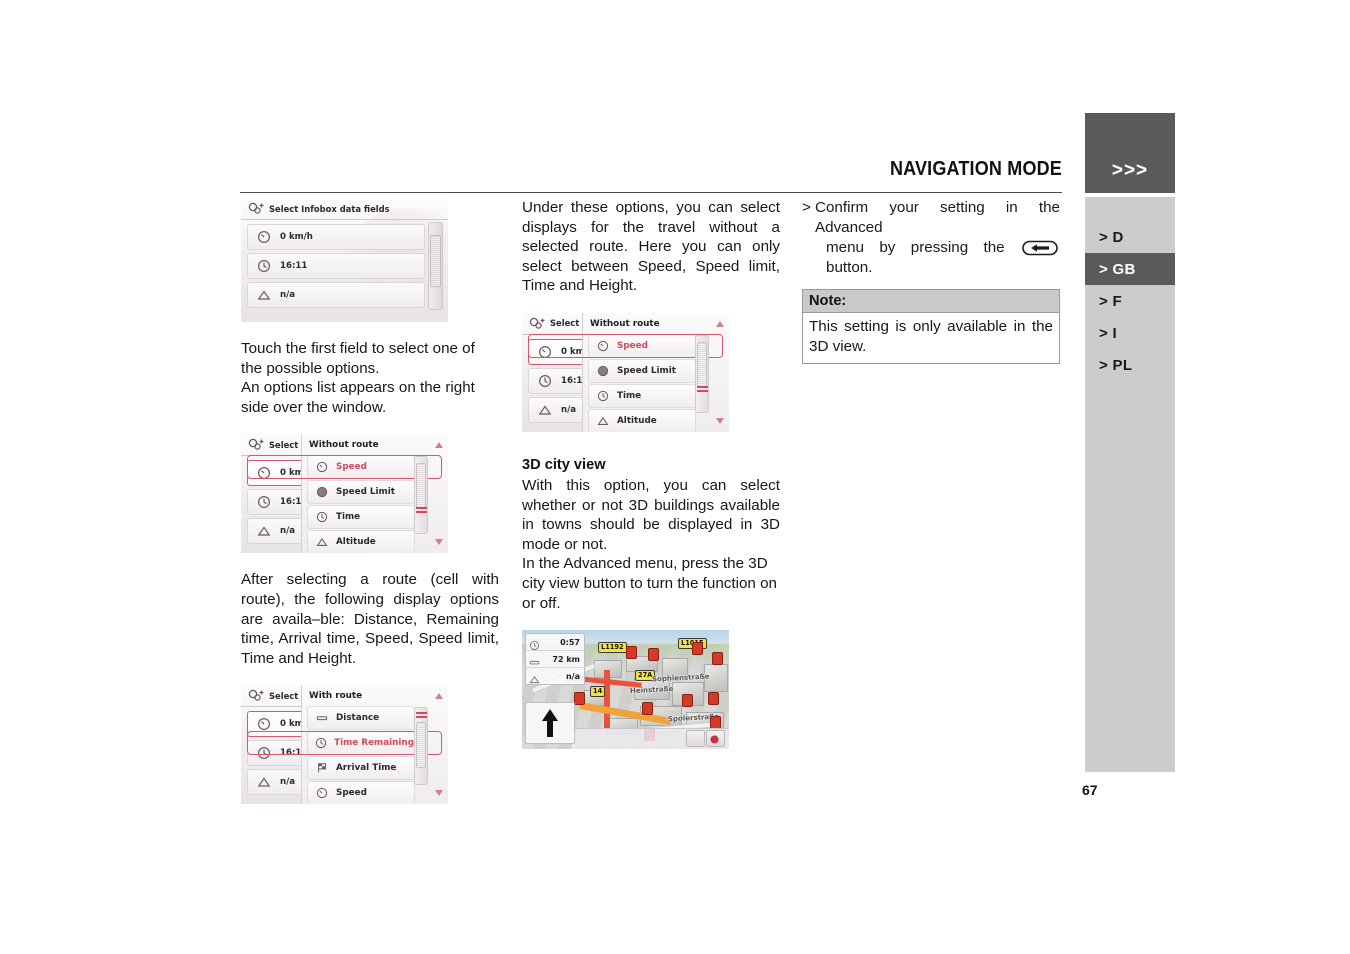 The width and height of the screenshot is (1350, 954). I want to click on option-row: Arrival Time, so click(361, 768).